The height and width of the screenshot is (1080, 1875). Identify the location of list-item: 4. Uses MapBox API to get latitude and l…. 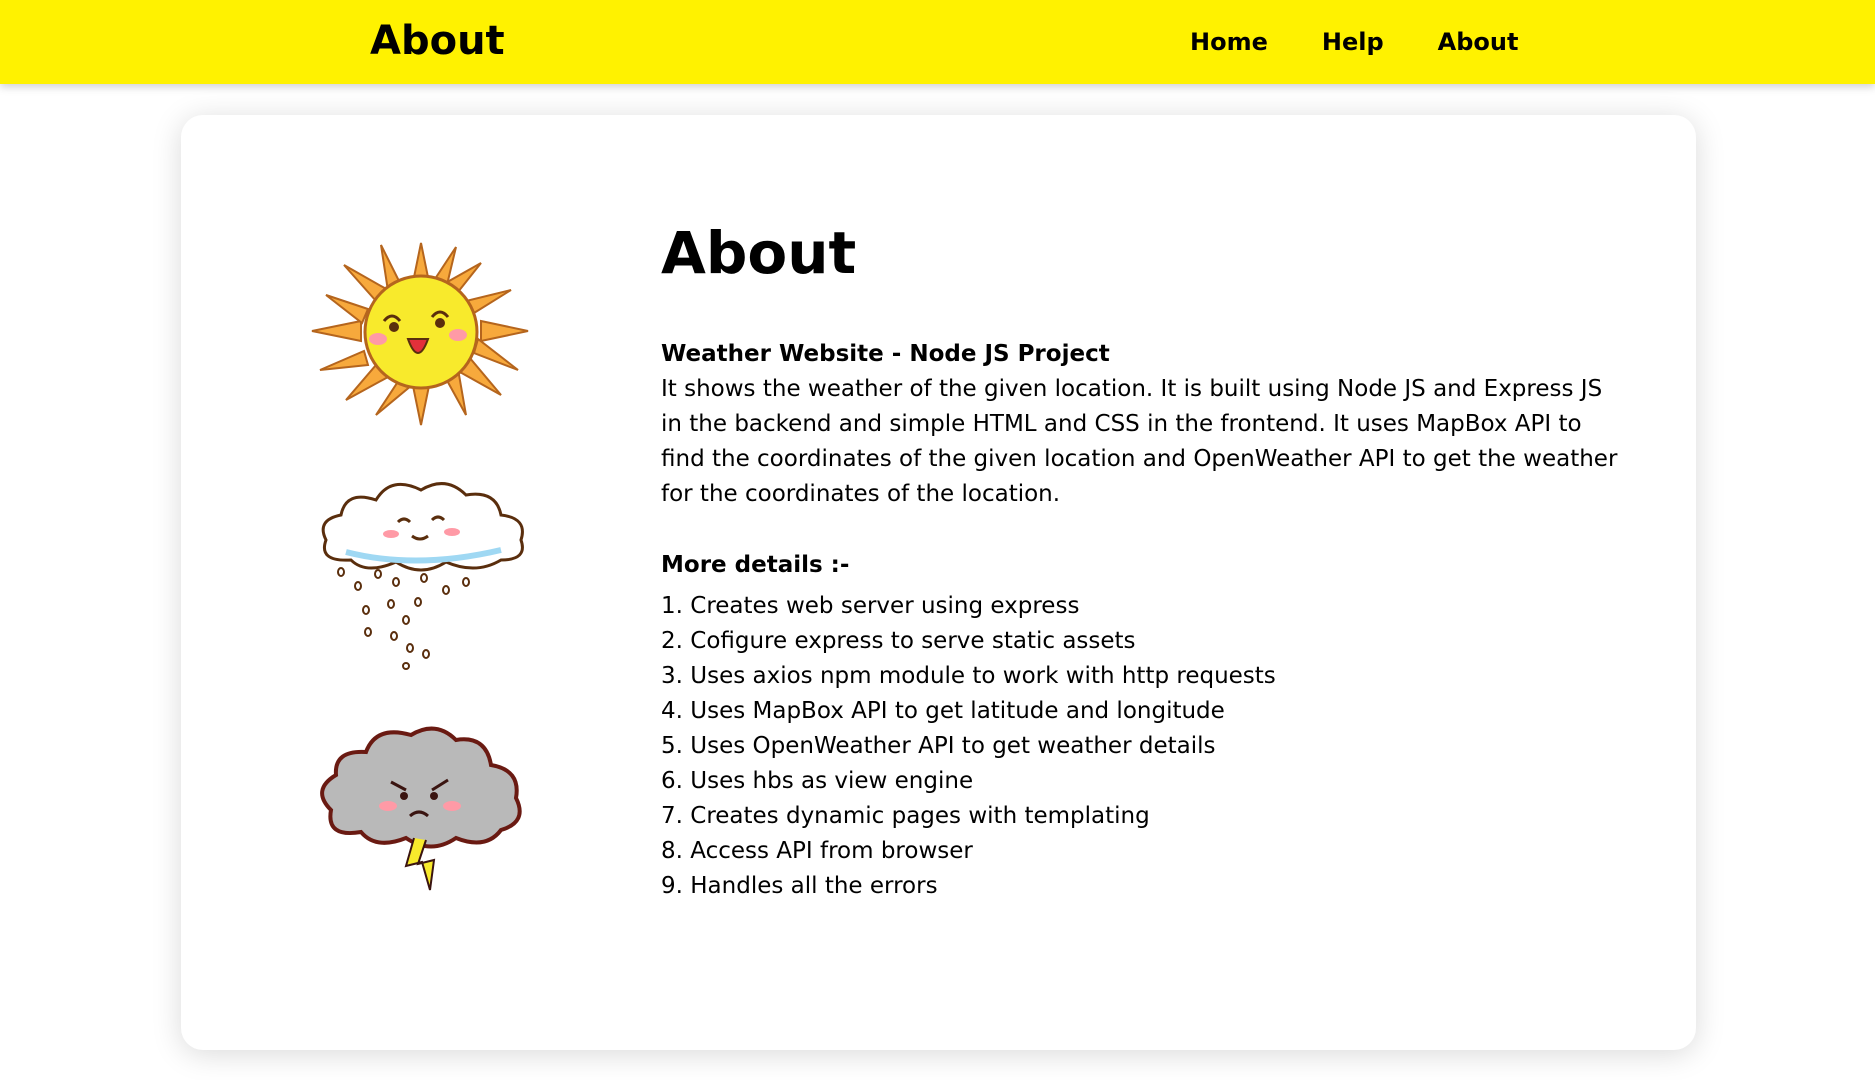
(943, 711).